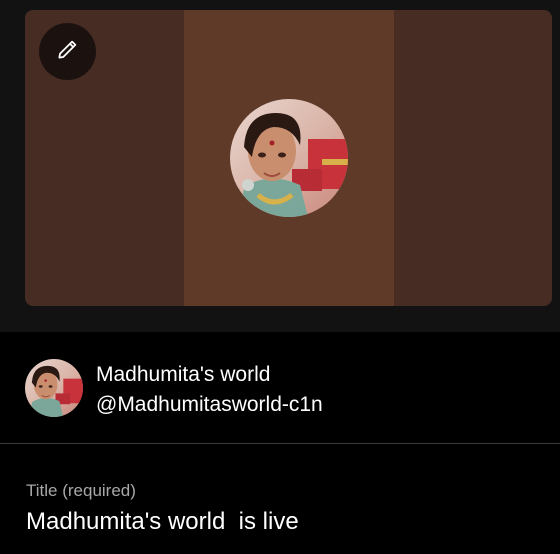  What do you see at coordinates (183, 374) in the screenshot?
I see `channel-name: Madhumita's world` at bounding box center [183, 374].